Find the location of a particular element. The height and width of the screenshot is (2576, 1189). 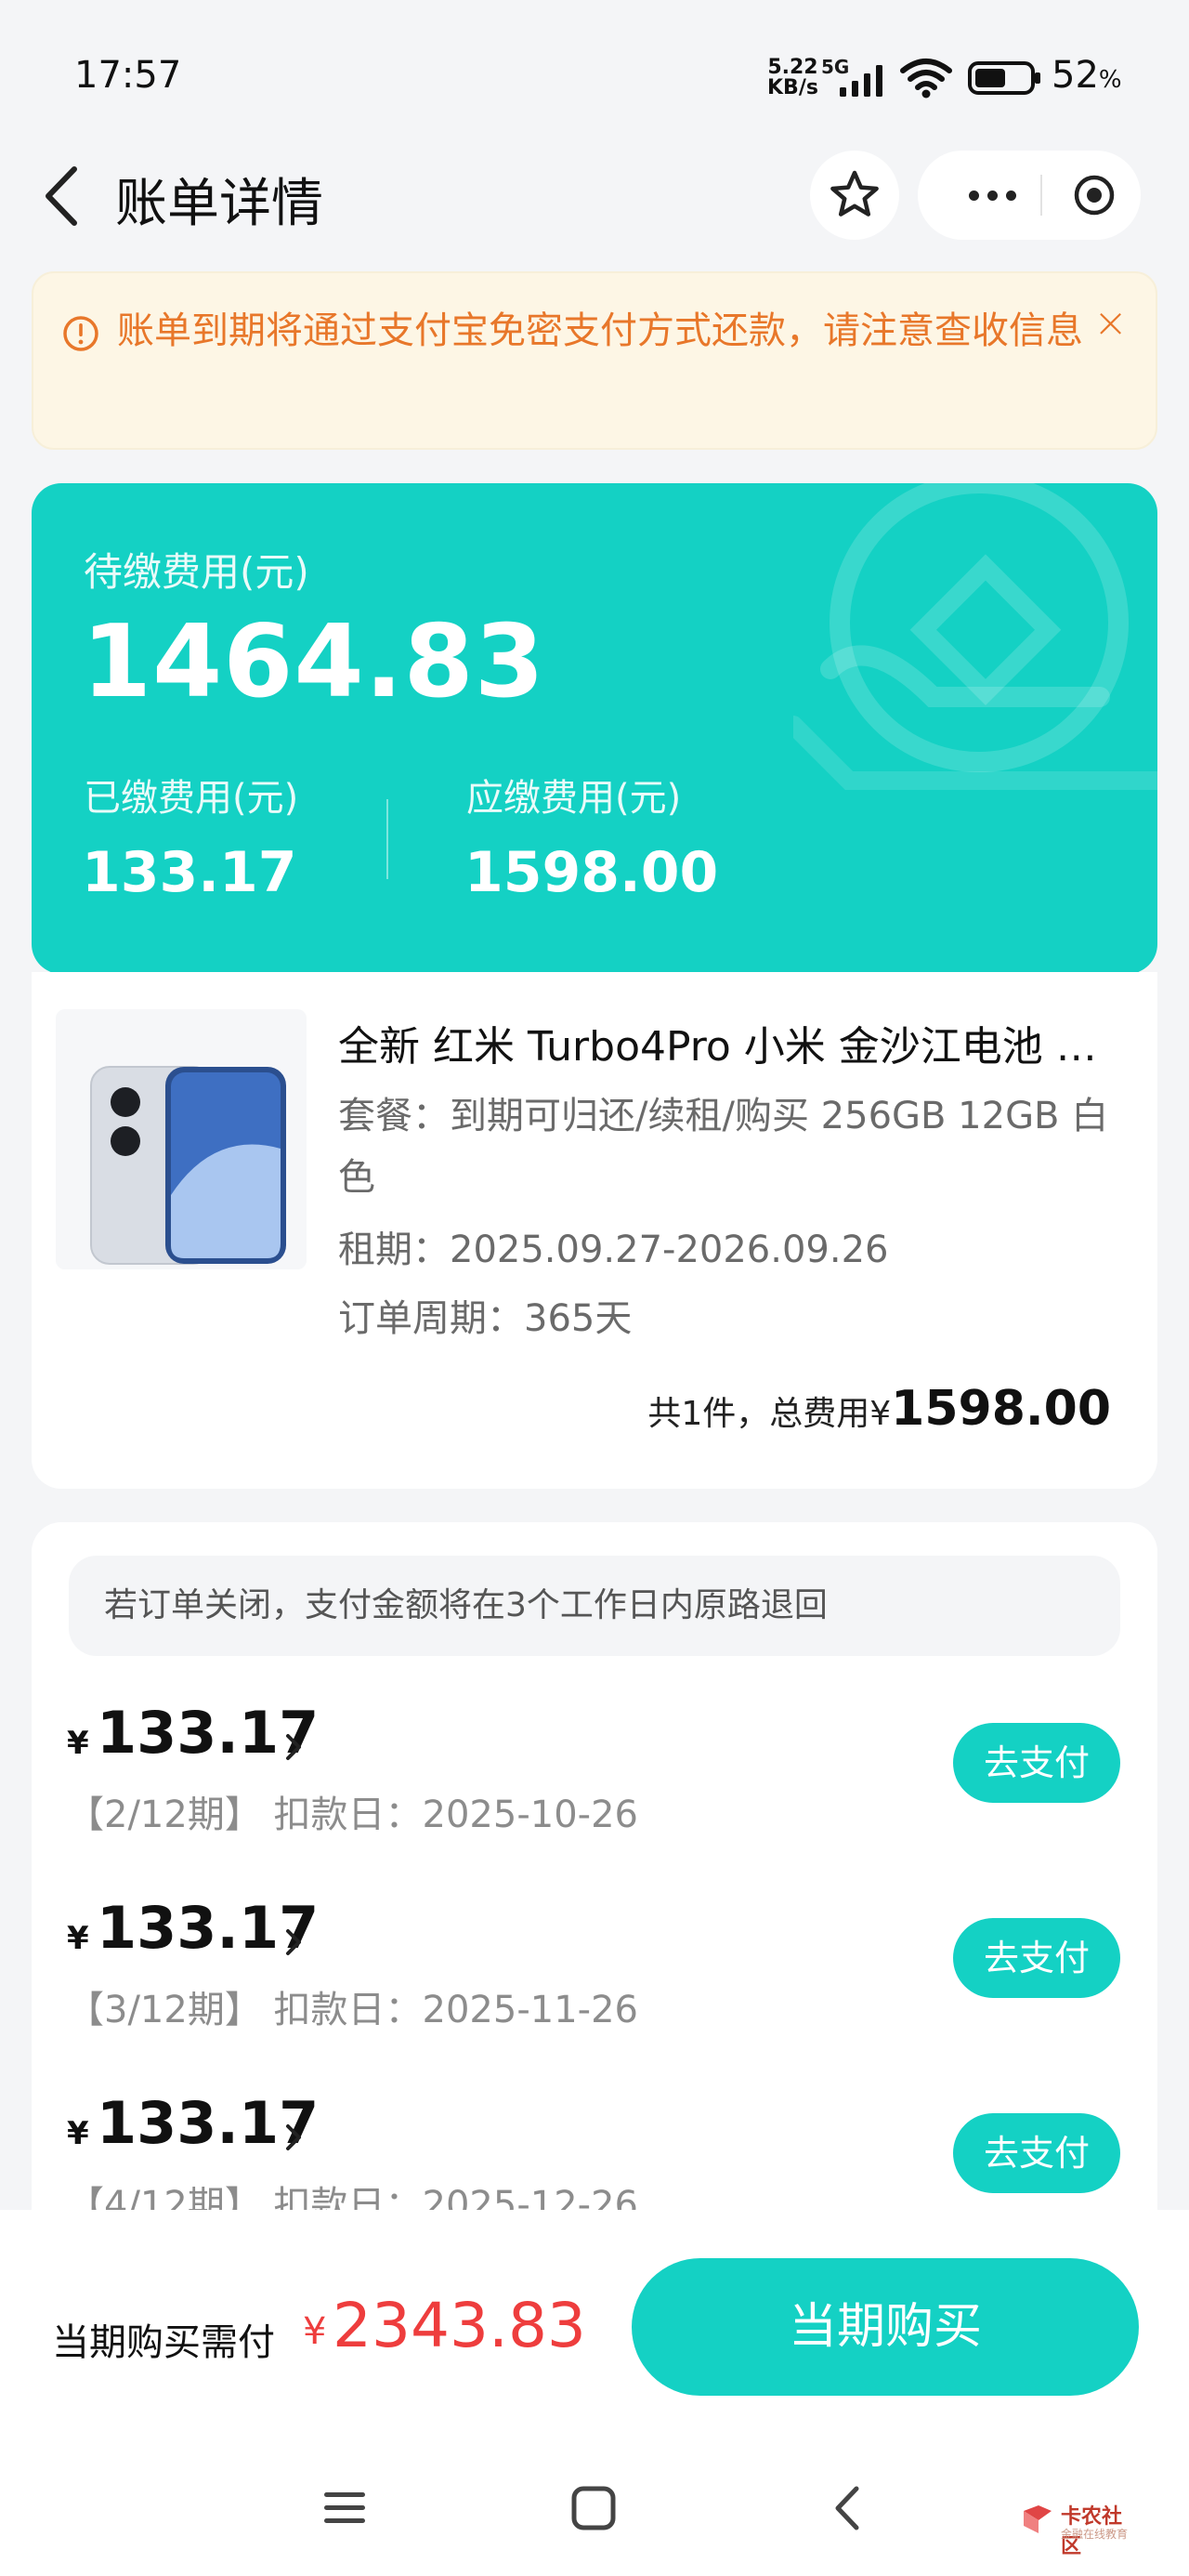

installment-row: ¥ 133.17 【3/12期】 扣款日：2025-11-26 去支付 is located at coordinates (594, 1974).